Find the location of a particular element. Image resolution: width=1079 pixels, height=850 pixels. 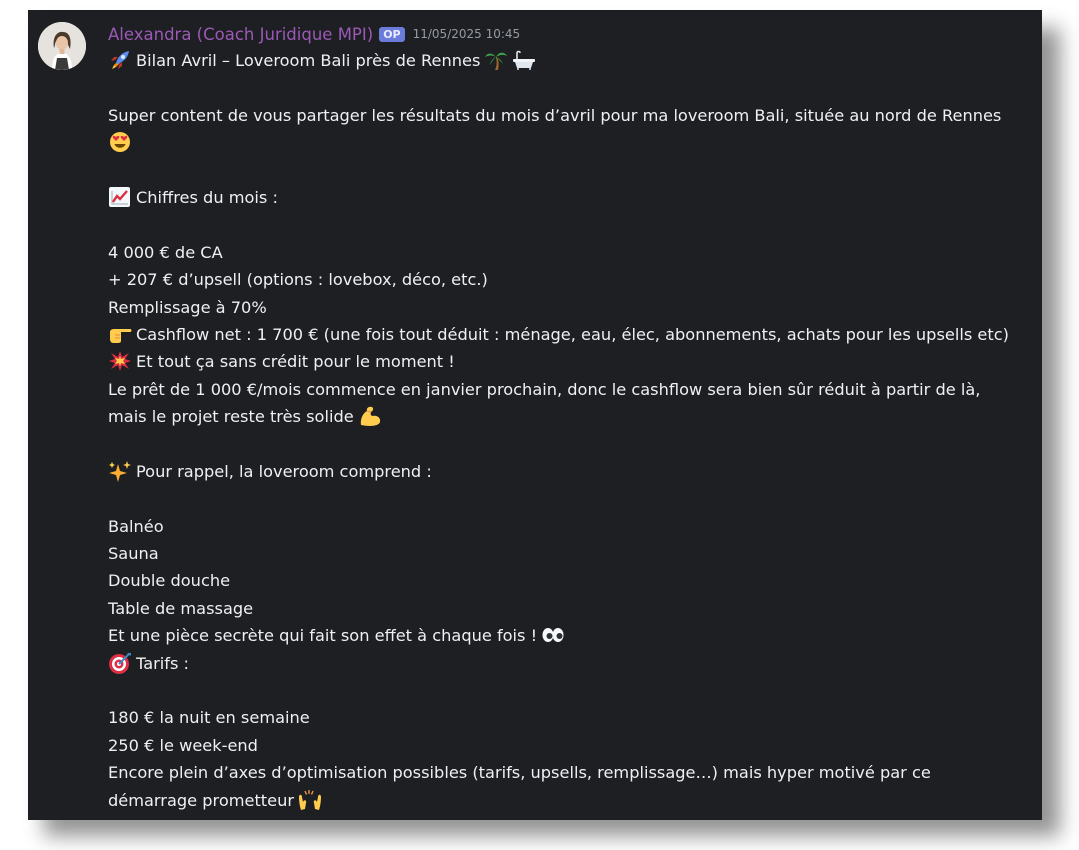

author-name: Alexandra (Coach Juridique MPI) is located at coordinates (240, 34).